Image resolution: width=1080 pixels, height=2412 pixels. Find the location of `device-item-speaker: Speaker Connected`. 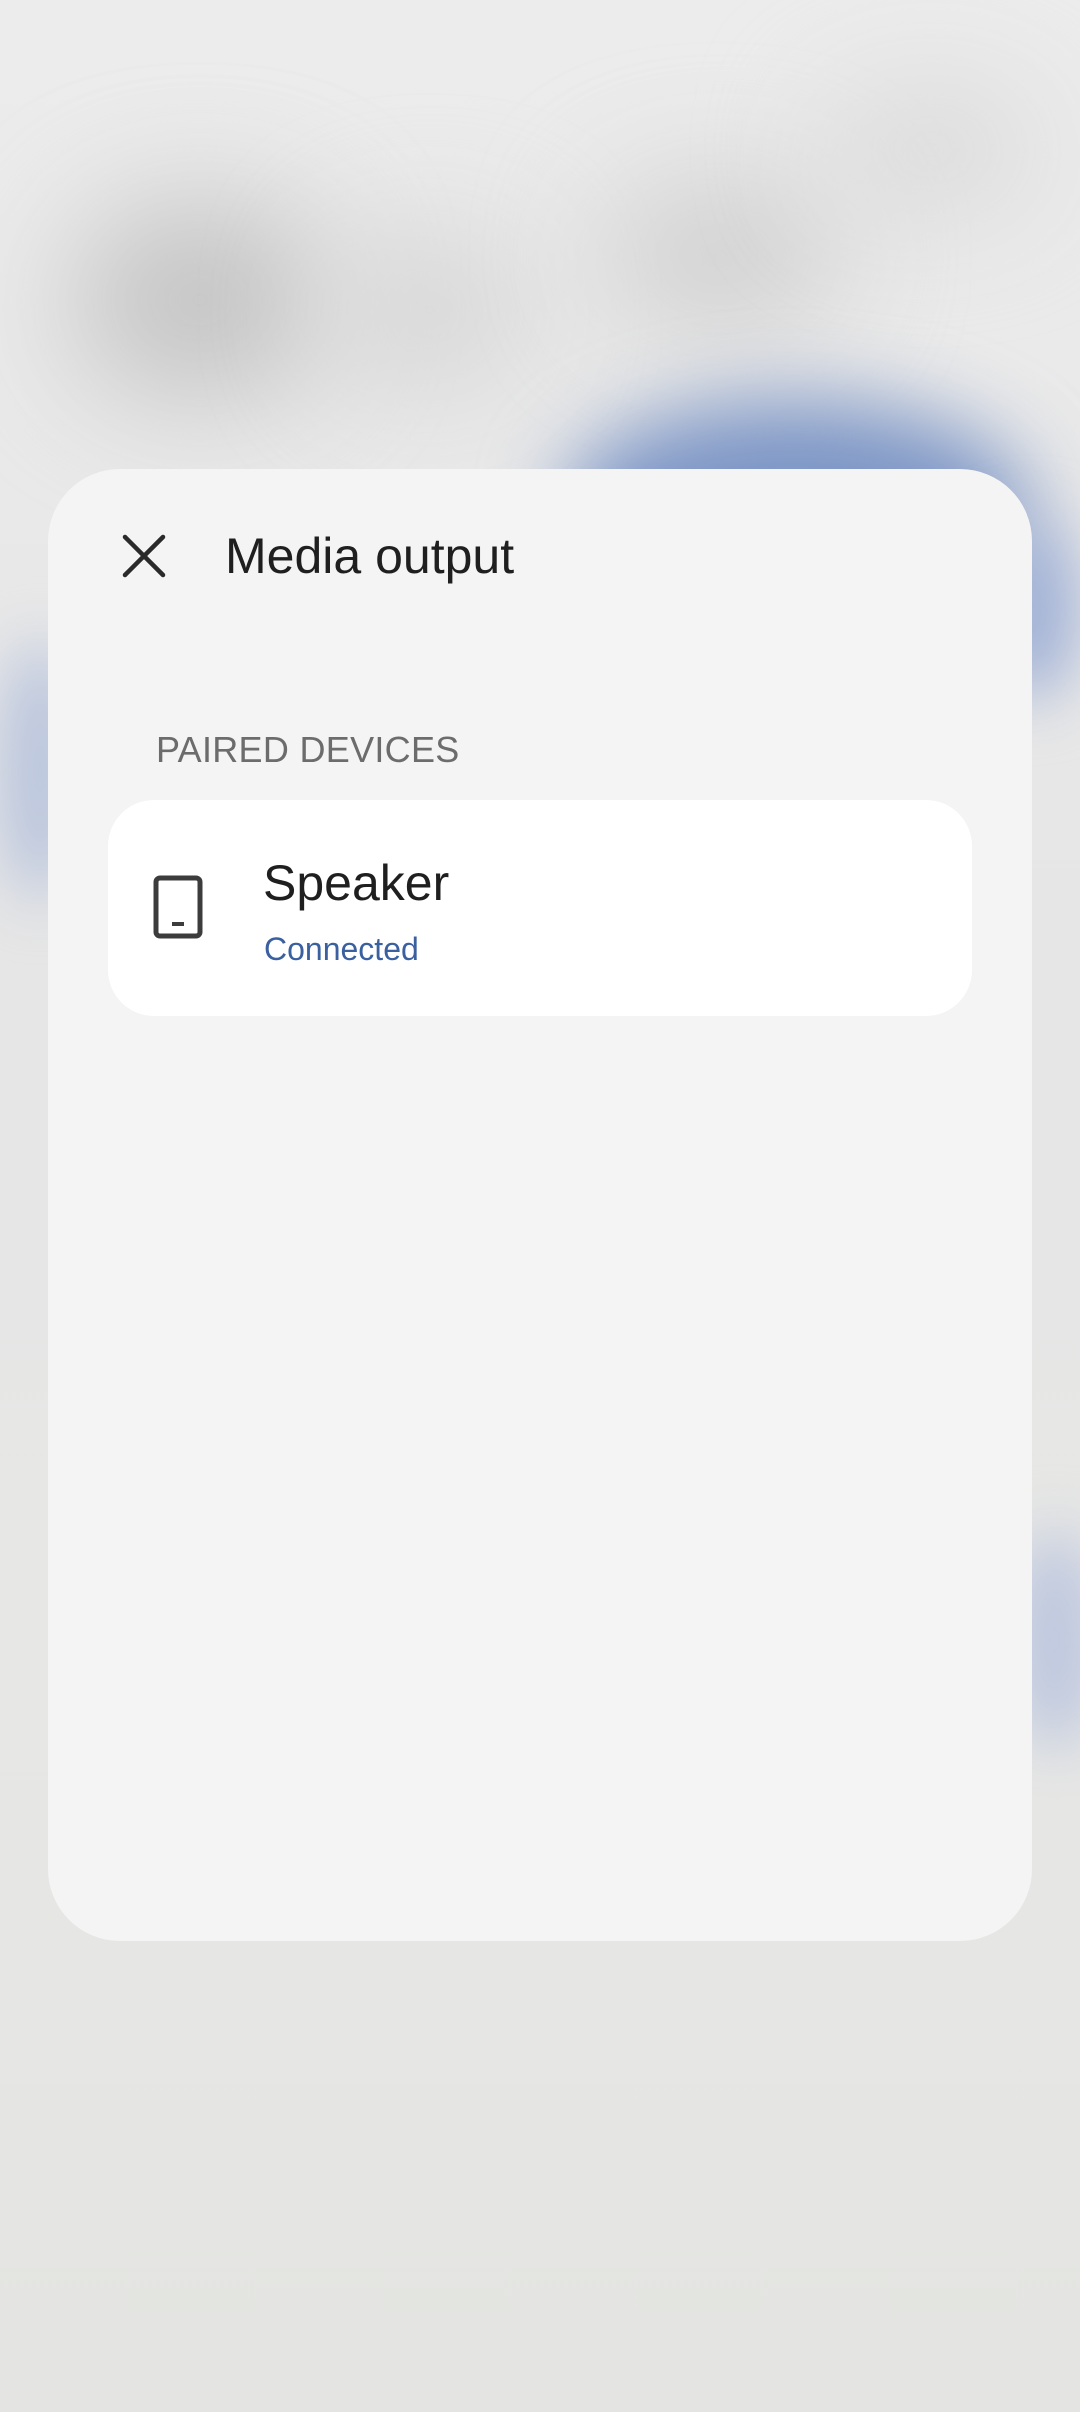

device-item-speaker: Speaker Connected is located at coordinates (540, 908).